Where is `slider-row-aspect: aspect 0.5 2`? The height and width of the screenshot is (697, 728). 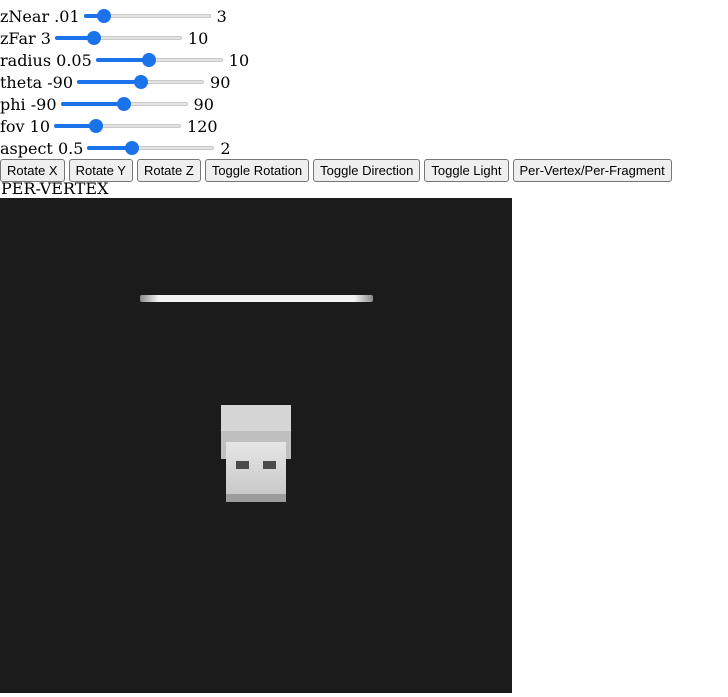 slider-row-aspect: aspect 0.5 2 is located at coordinates (115, 148).